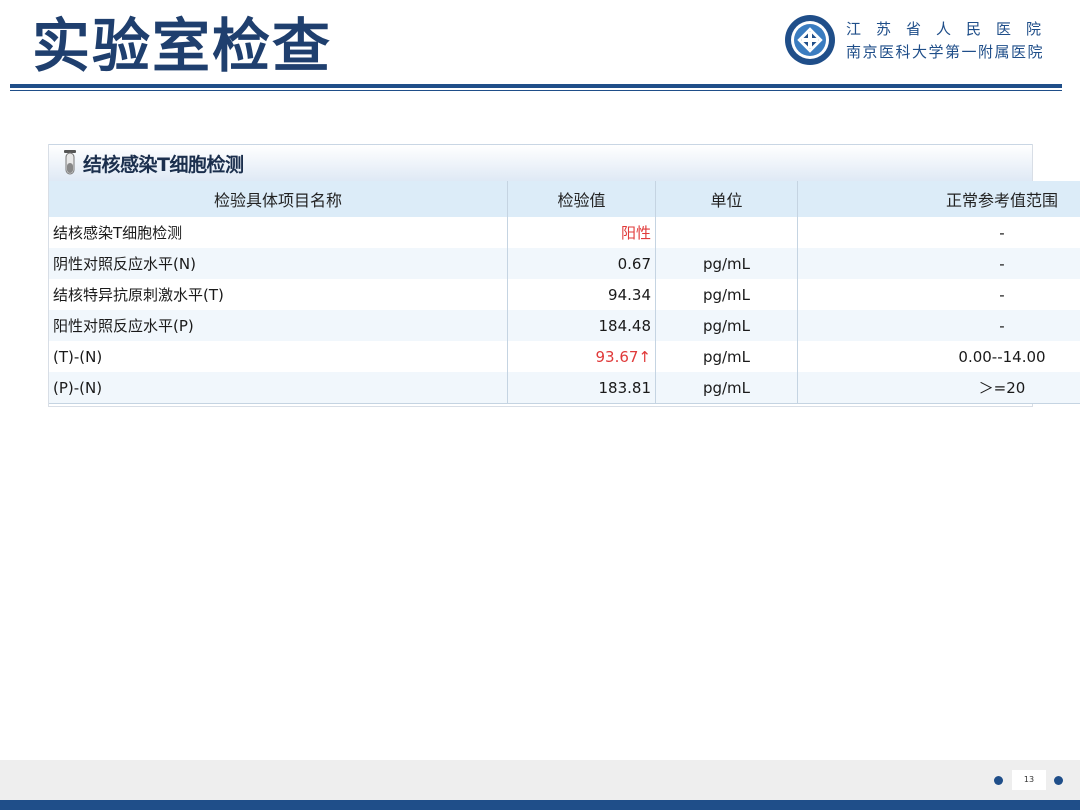 This screenshot has width=1080, height=810. I want to click on row-range: 0.00--14.00, so click(938, 356).